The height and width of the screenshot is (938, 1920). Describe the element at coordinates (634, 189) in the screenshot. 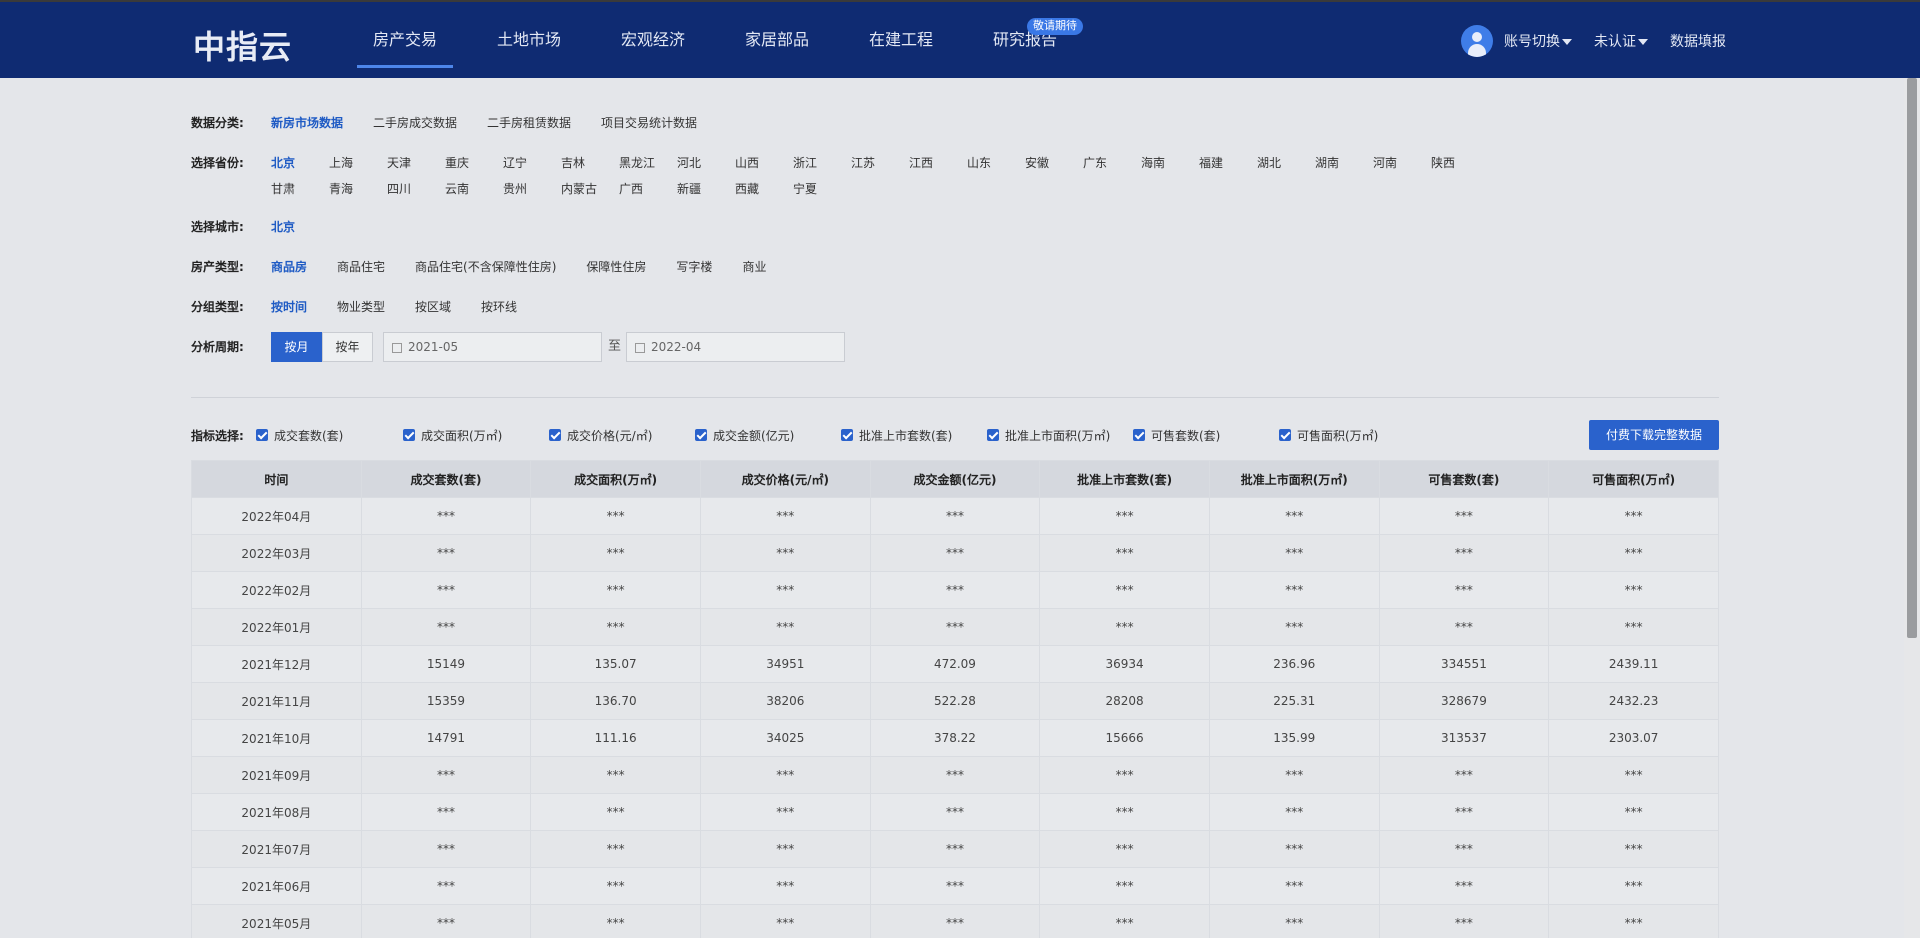

I see `province-option: 广西` at that location.